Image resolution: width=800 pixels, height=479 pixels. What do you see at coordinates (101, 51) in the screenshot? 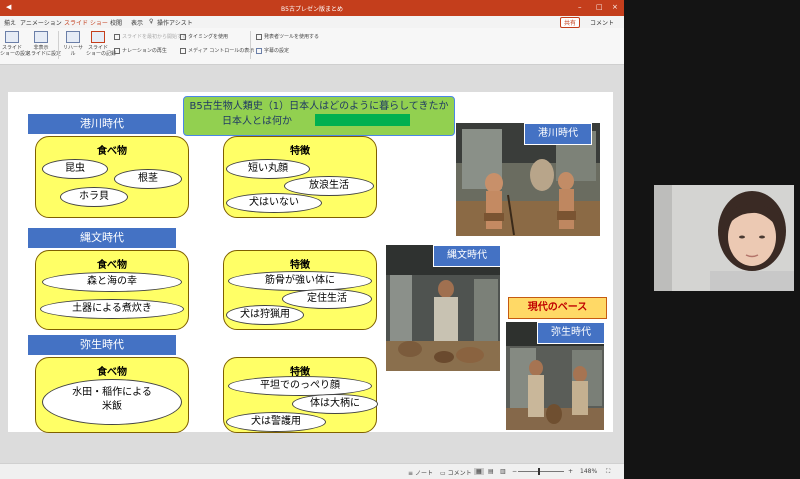
I see `record-slideshow-label: スライド ショーの記録` at bounding box center [101, 51].